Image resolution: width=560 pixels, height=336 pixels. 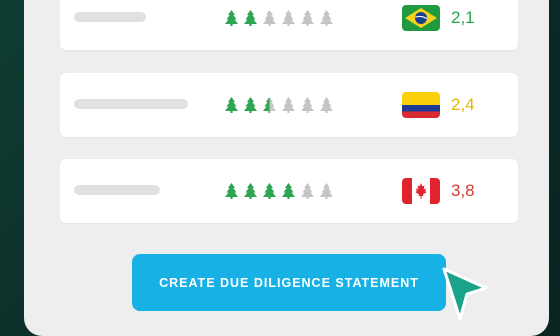 What do you see at coordinates (421, 105) in the screenshot?
I see `colombia-flag-icon` at bounding box center [421, 105].